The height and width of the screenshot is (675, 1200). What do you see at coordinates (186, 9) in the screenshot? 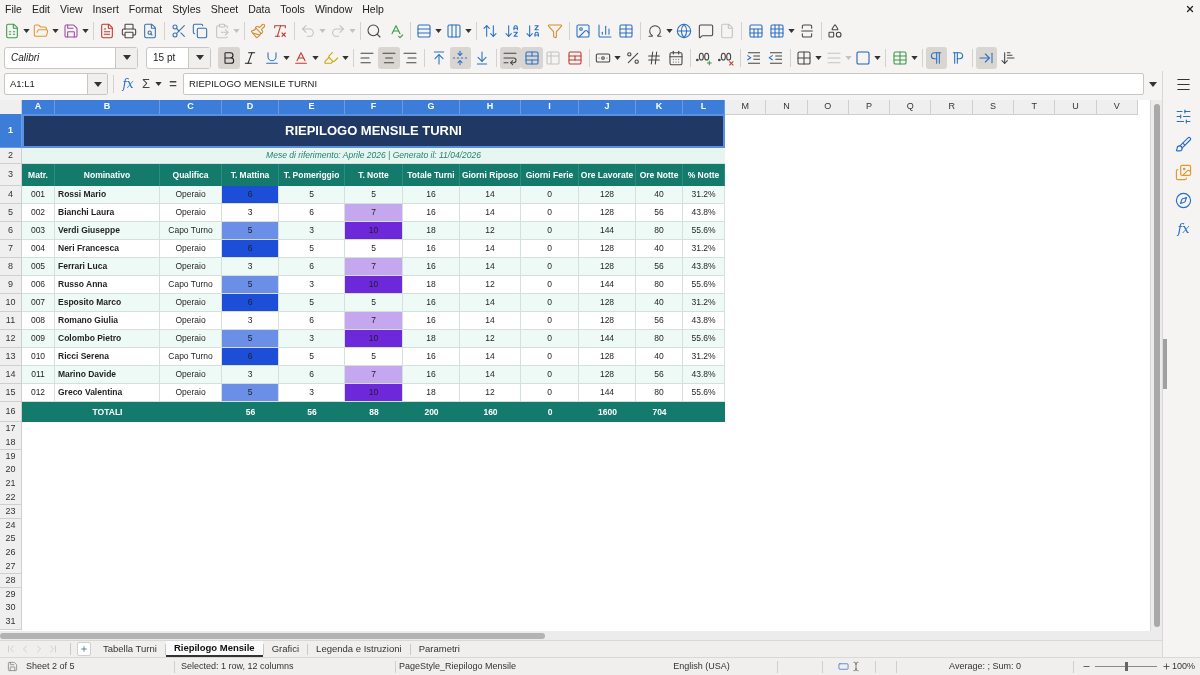
I see `menu-item: Styles` at bounding box center [186, 9].